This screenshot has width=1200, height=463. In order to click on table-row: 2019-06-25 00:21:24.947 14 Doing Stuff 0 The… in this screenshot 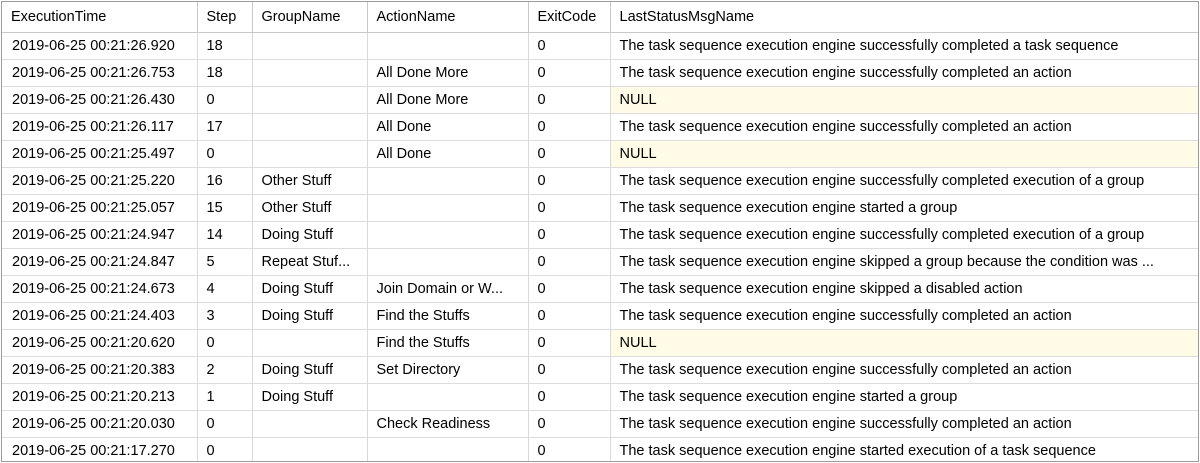, I will do `click(600, 235)`.